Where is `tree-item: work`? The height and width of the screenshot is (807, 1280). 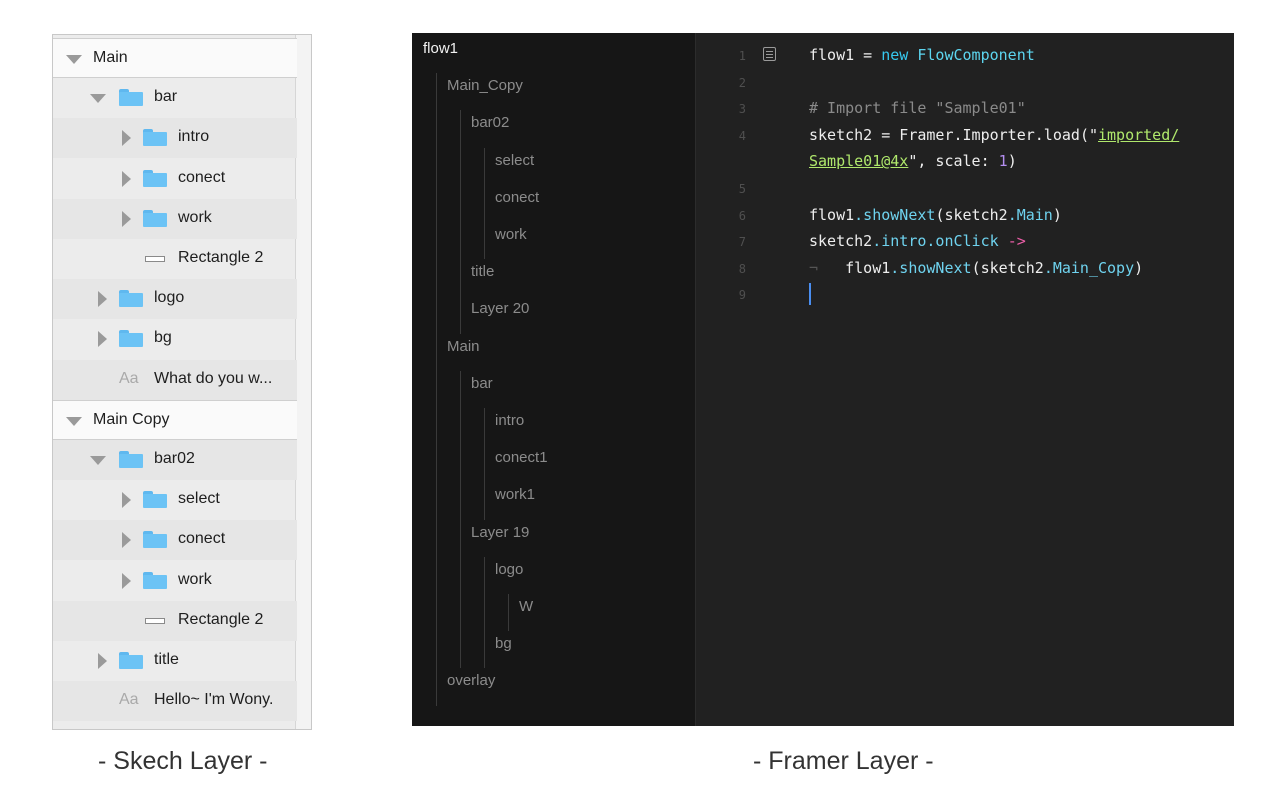 tree-item: work is located at coordinates (511, 234).